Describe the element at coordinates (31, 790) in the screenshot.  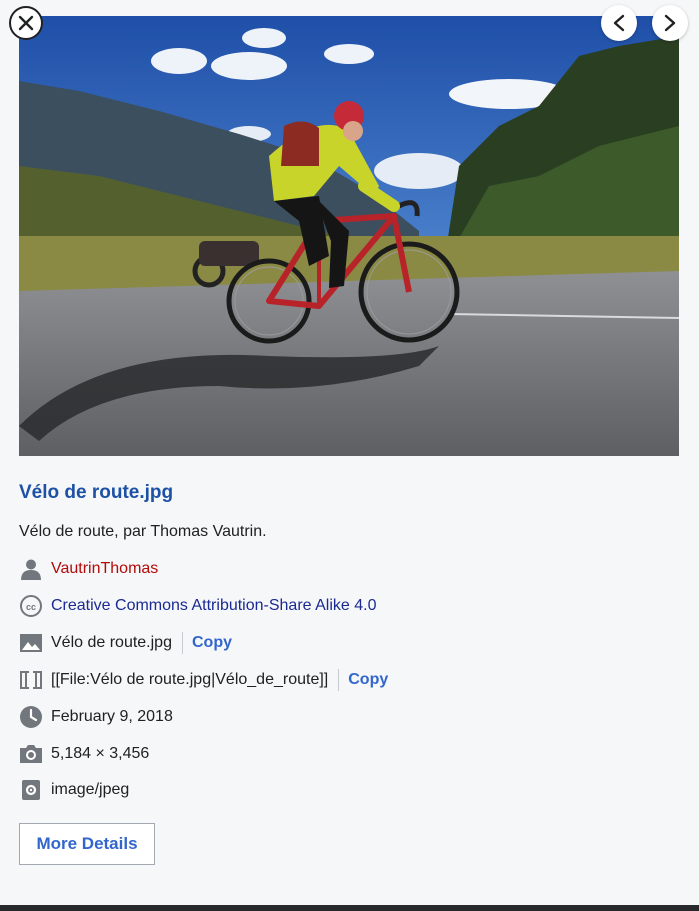
I see `settings-file-icon` at that location.